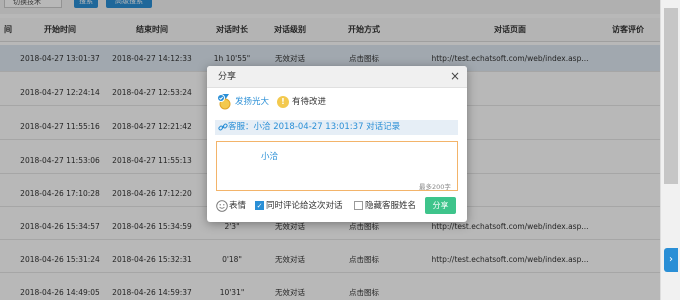 The image size is (680, 300). Describe the element at coordinates (304, 206) in the screenshot. I see `sync-comment-label: 同时评论给这次对话` at that location.